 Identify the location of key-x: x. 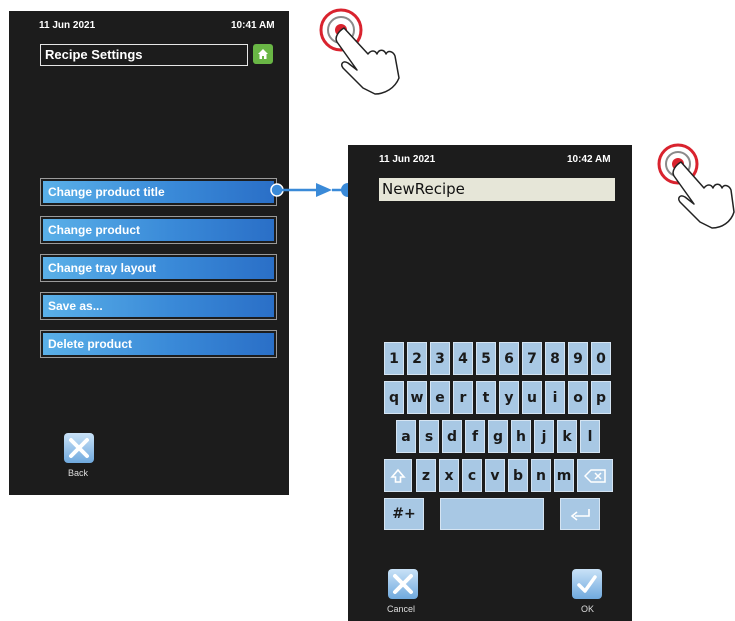
(449, 475).